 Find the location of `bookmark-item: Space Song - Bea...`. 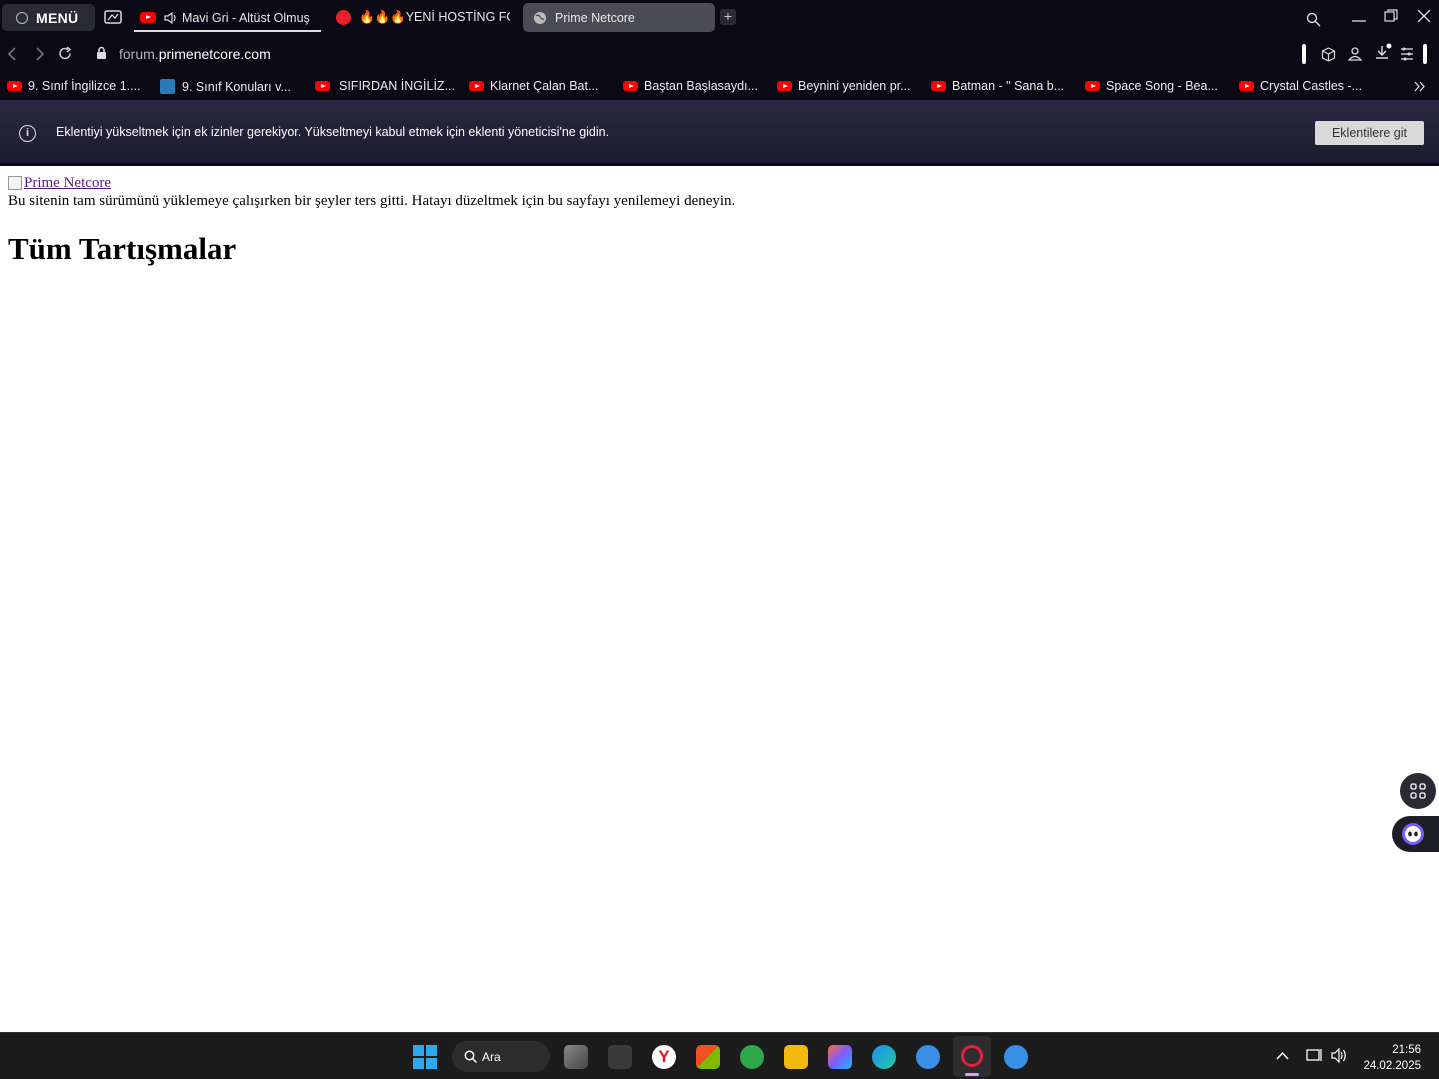

bookmark-item: Space Song - Bea... is located at coordinates (1151, 86).